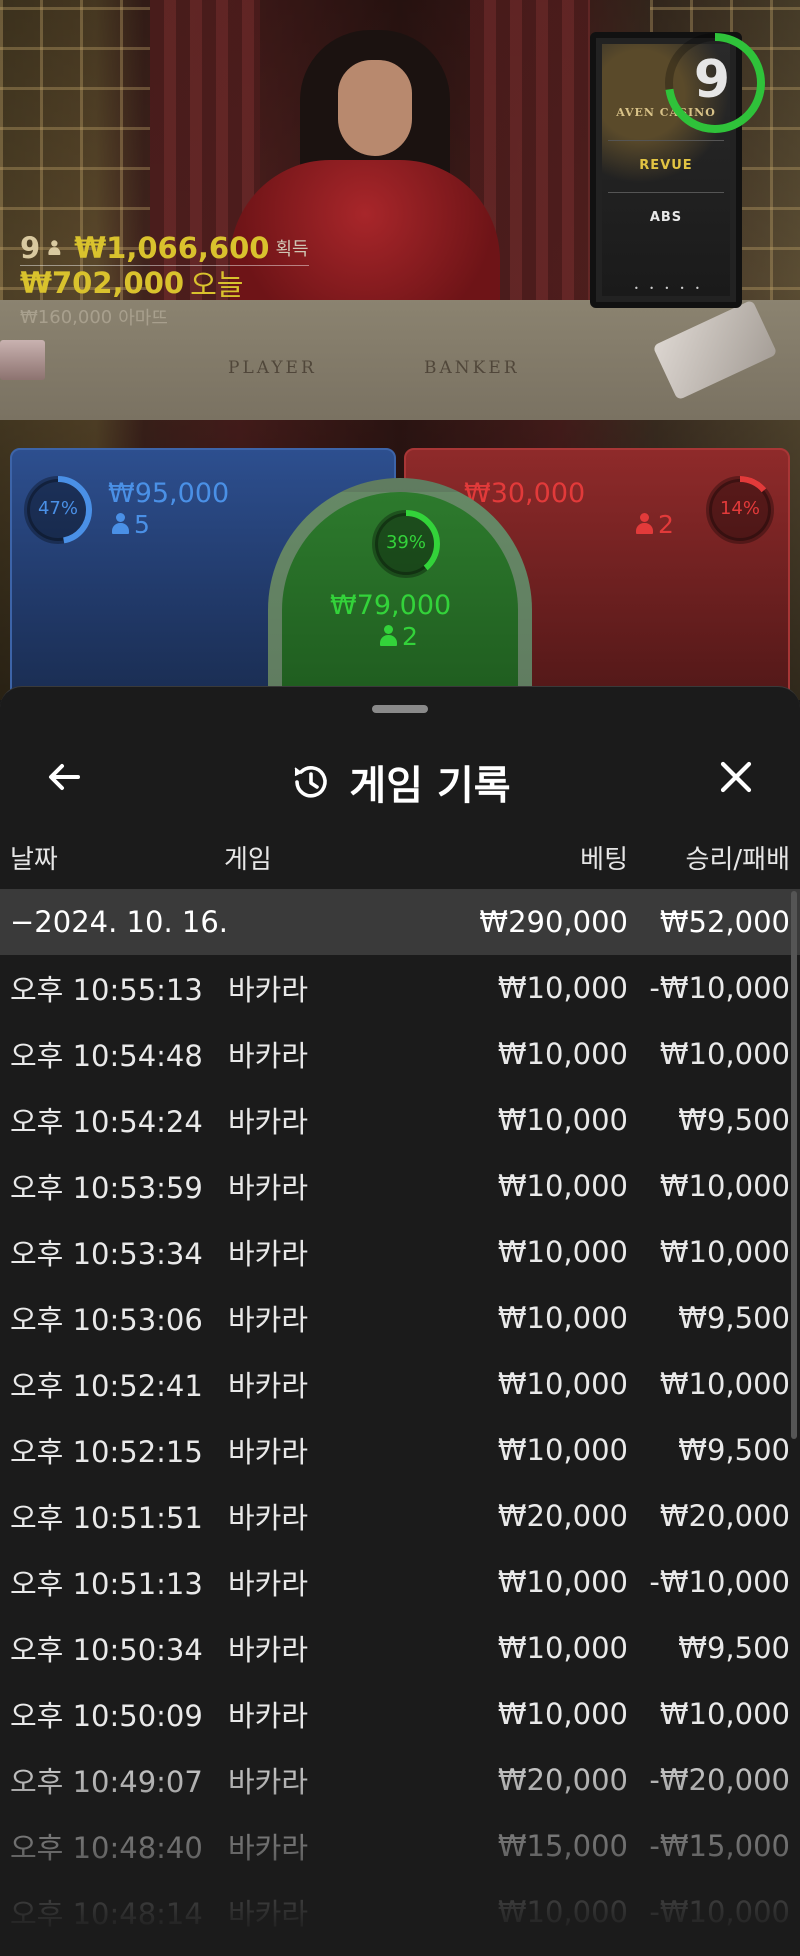 The image size is (800, 1956). I want to click on winners-top-label: 획득, so click(292, 249).